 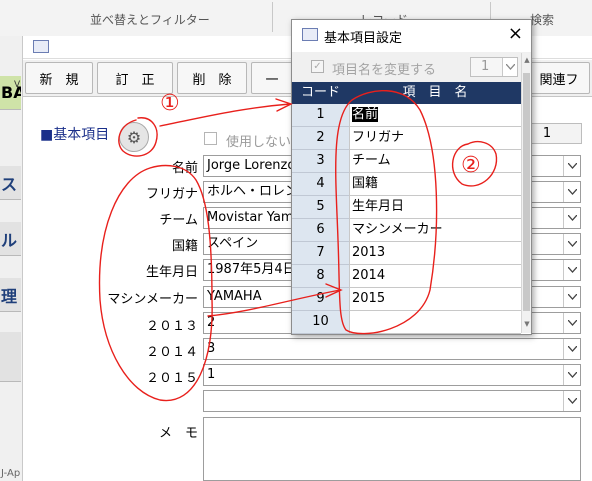 I want to click on grid-code-cell: 5, so click(x=320, y=207).